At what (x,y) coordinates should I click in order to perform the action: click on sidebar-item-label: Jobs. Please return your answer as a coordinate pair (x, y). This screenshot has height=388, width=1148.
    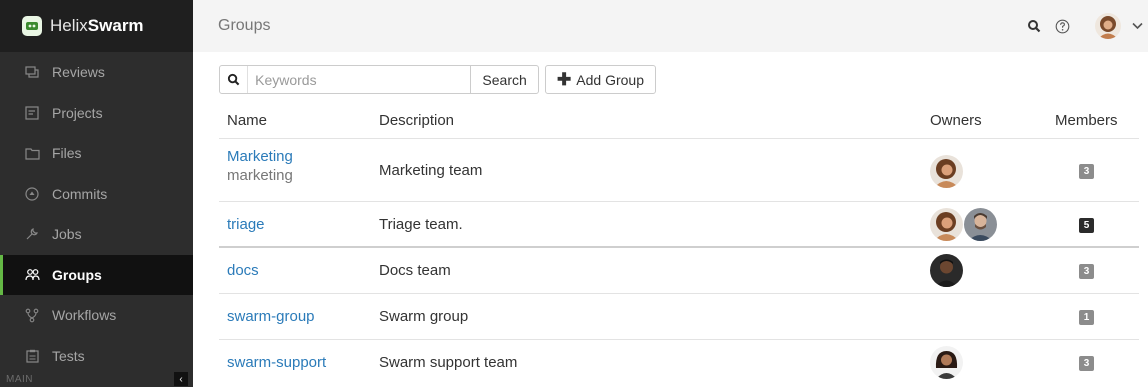
    Looking at the image, I should click on (67, 234).